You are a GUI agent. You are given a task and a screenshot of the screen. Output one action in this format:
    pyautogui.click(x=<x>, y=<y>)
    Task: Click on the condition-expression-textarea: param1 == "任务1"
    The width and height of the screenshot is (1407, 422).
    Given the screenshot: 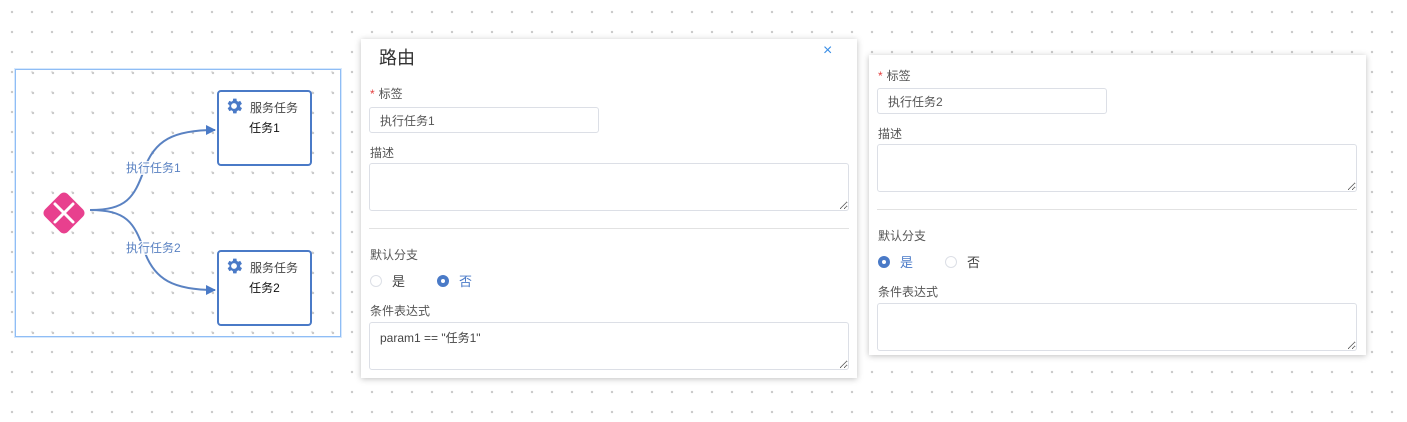 What is the action you would take?
    pyautogui.click(x=609, y=346)
    